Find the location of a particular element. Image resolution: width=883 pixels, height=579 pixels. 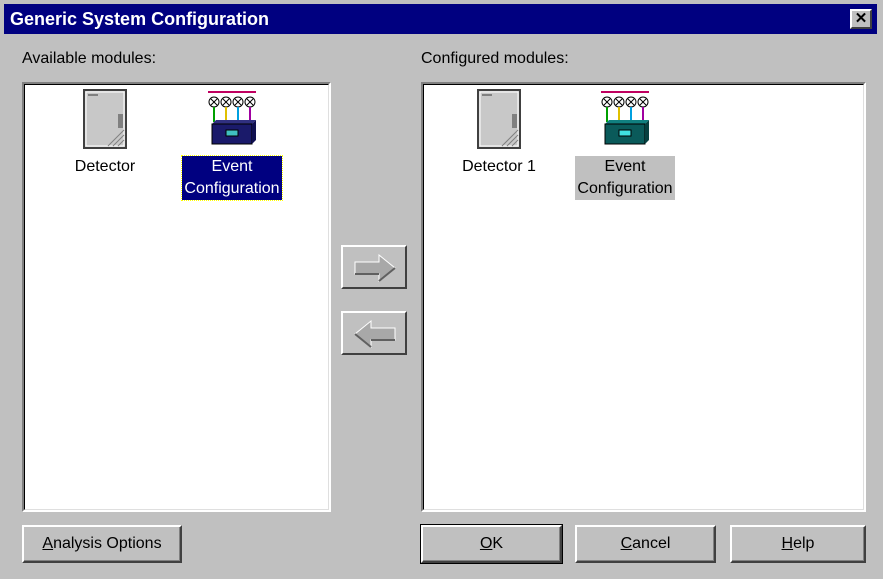

arrow-right-icon is located at coordinates (375, 268).